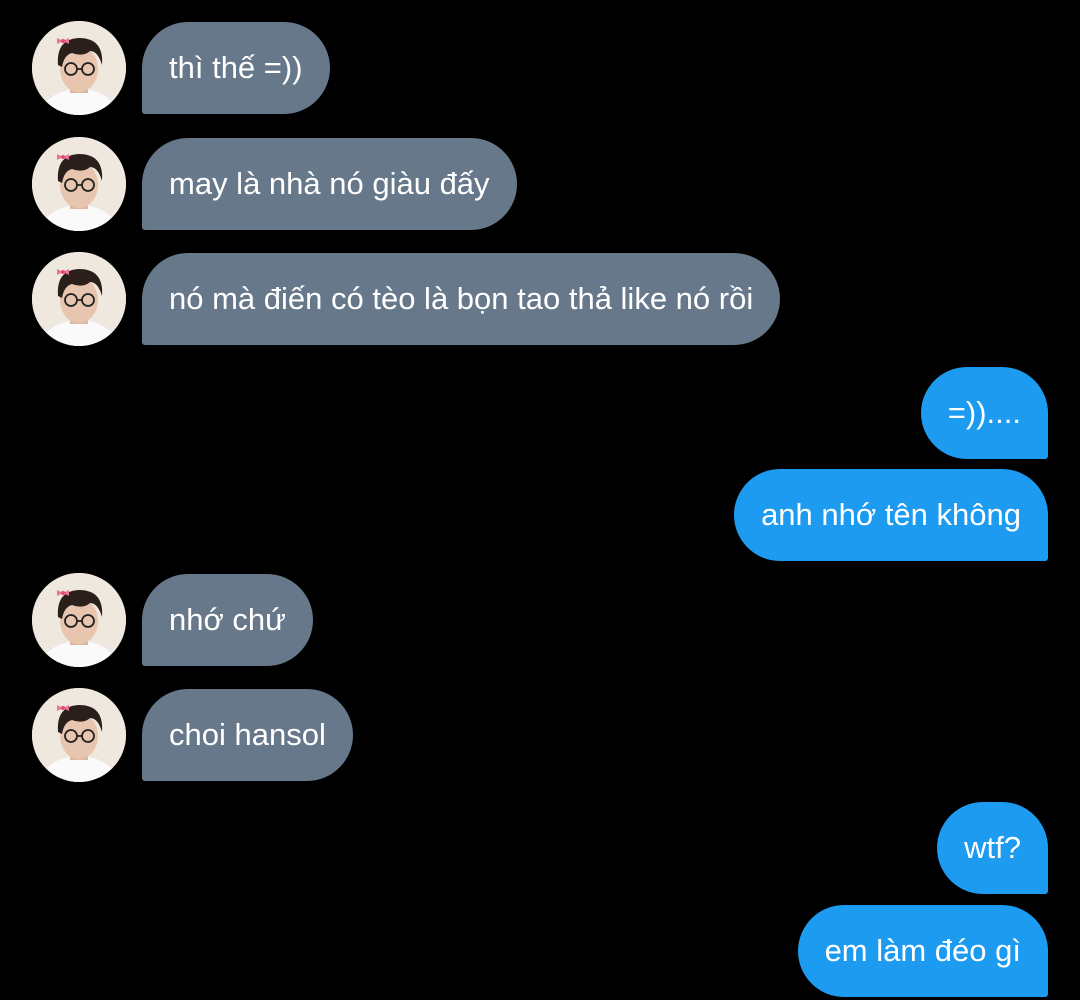  I want to click on message-row-outgoing: anh nhớ tên không, so click(540, 515).